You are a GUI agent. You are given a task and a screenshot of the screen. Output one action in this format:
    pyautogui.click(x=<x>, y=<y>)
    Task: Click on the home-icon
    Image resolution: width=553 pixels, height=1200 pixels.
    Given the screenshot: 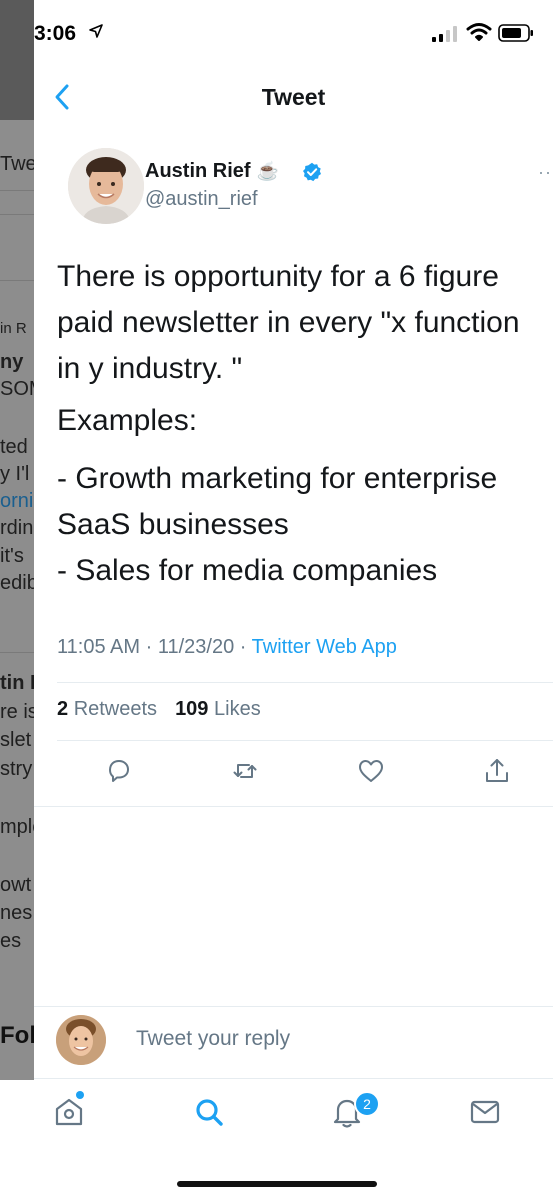 What is the action you would take?
    pyautogui.click(x=69, y=1112)
    